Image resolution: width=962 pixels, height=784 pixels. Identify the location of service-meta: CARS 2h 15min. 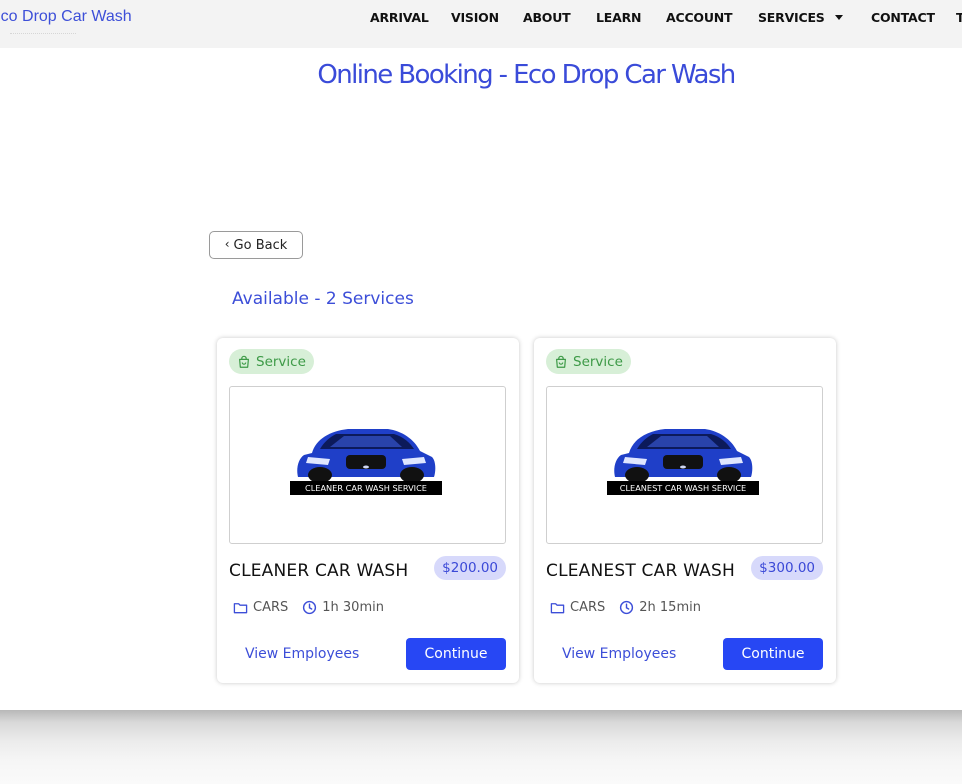
(625, 607).